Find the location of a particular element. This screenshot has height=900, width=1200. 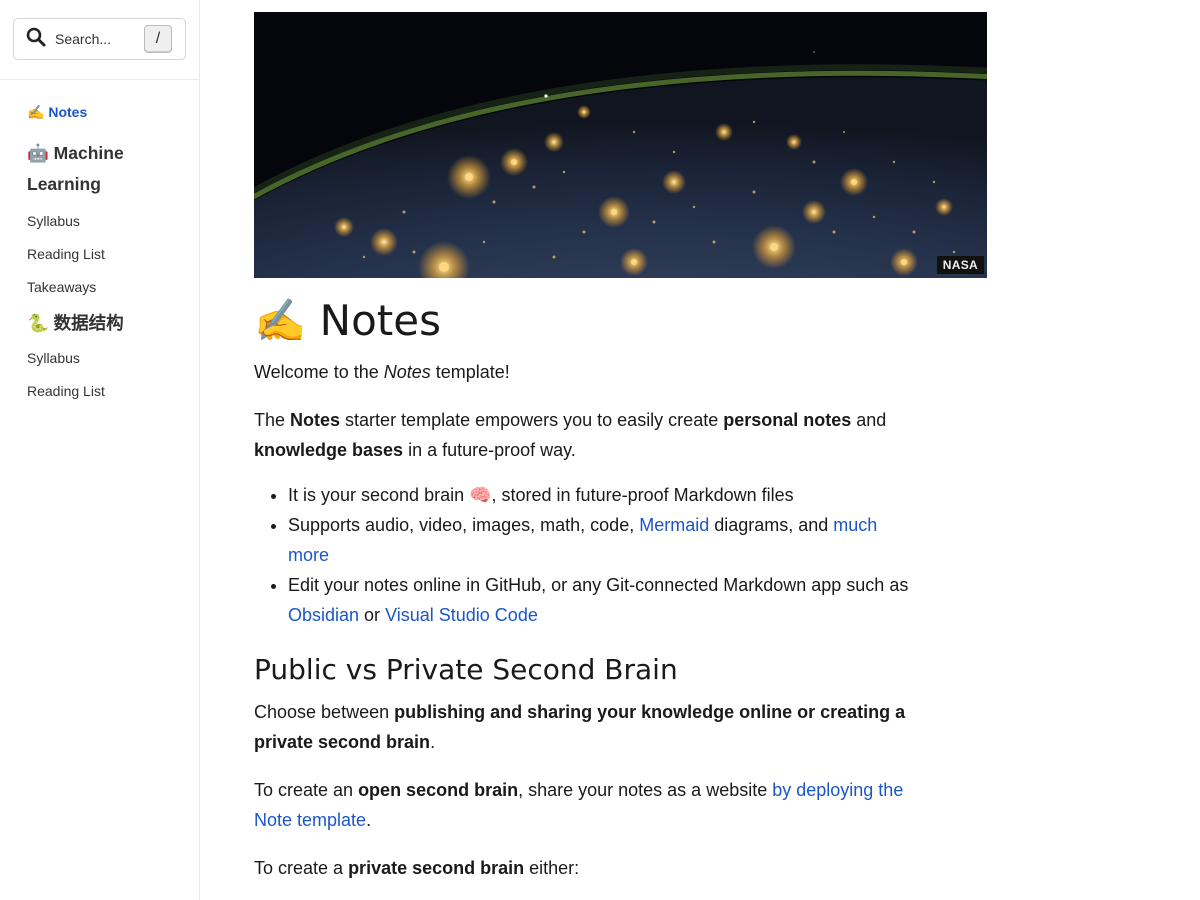

robot-icon: 🤖 is located at coordinates (38, 154).